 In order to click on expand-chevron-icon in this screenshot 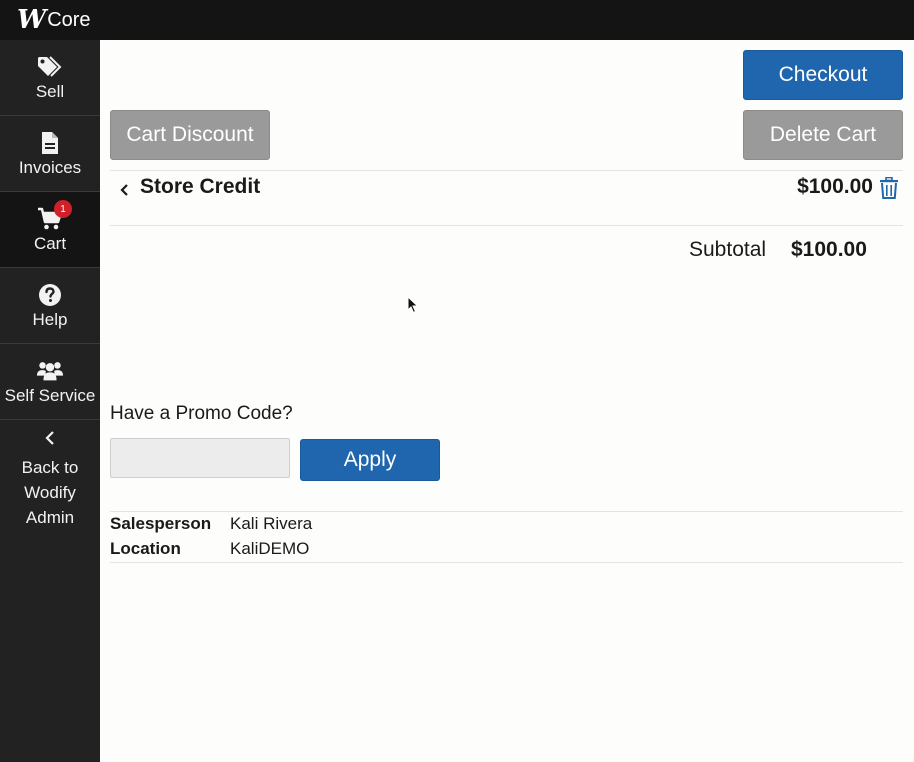, I will do `click(125, 192)`.